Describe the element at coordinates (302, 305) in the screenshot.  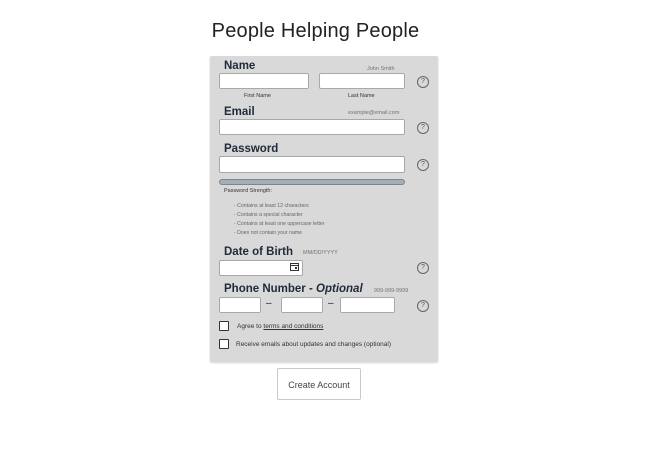
I see `phone-prefix-input` at that location.